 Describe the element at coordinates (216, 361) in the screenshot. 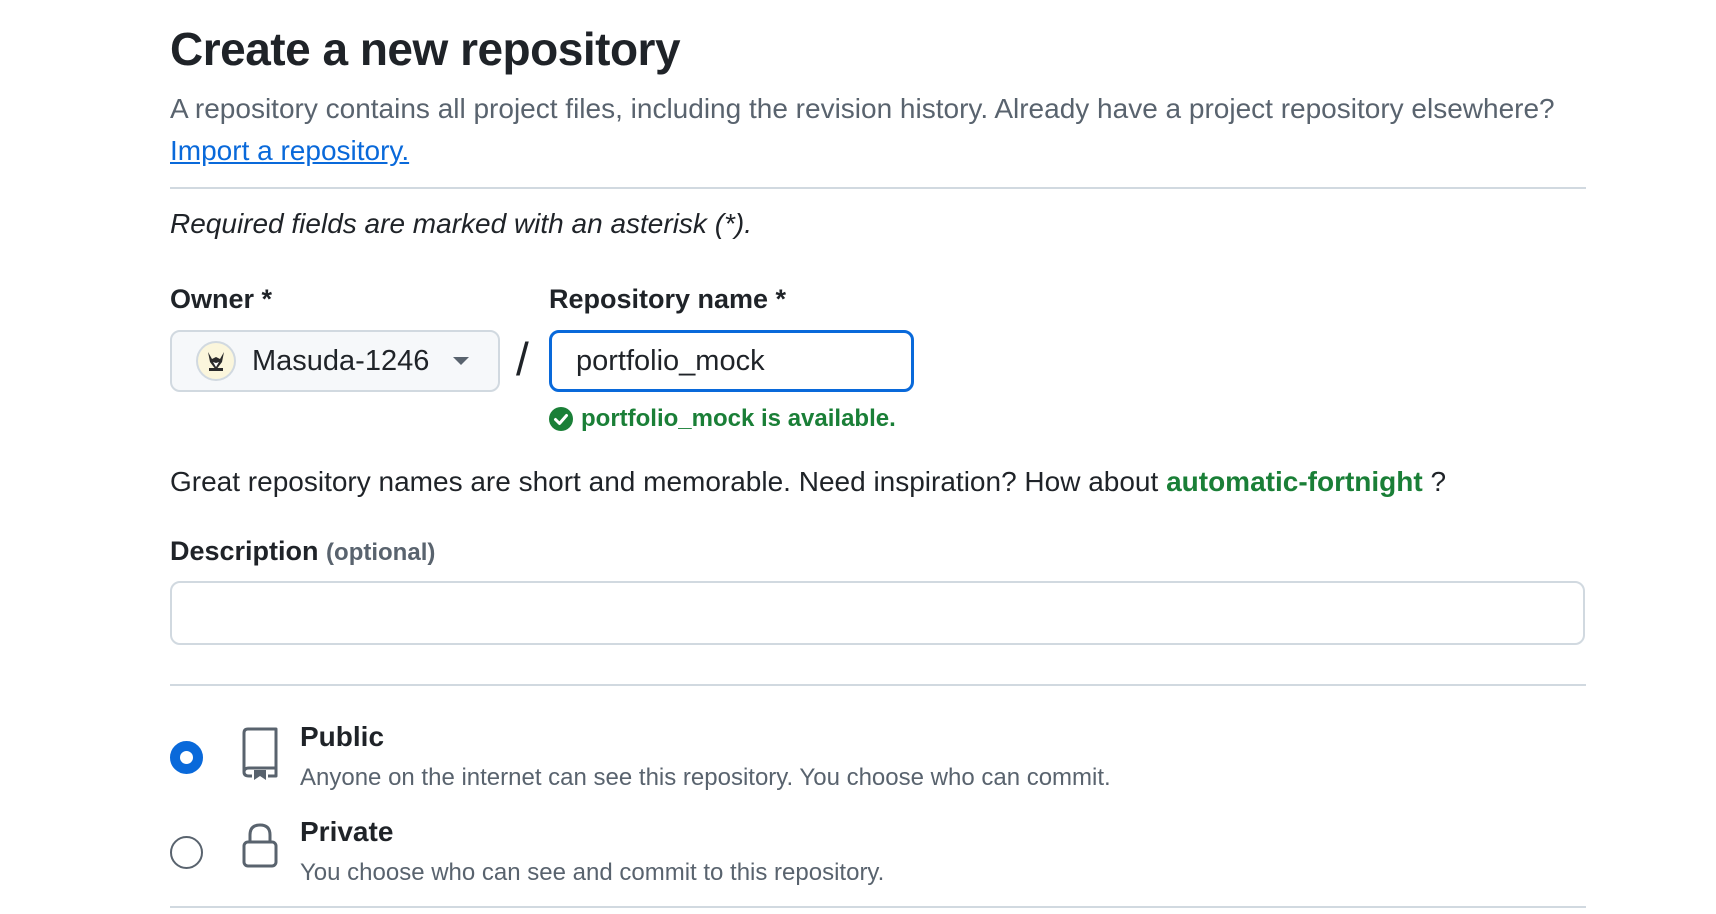

I see `fox-avatar-icon` at that location.